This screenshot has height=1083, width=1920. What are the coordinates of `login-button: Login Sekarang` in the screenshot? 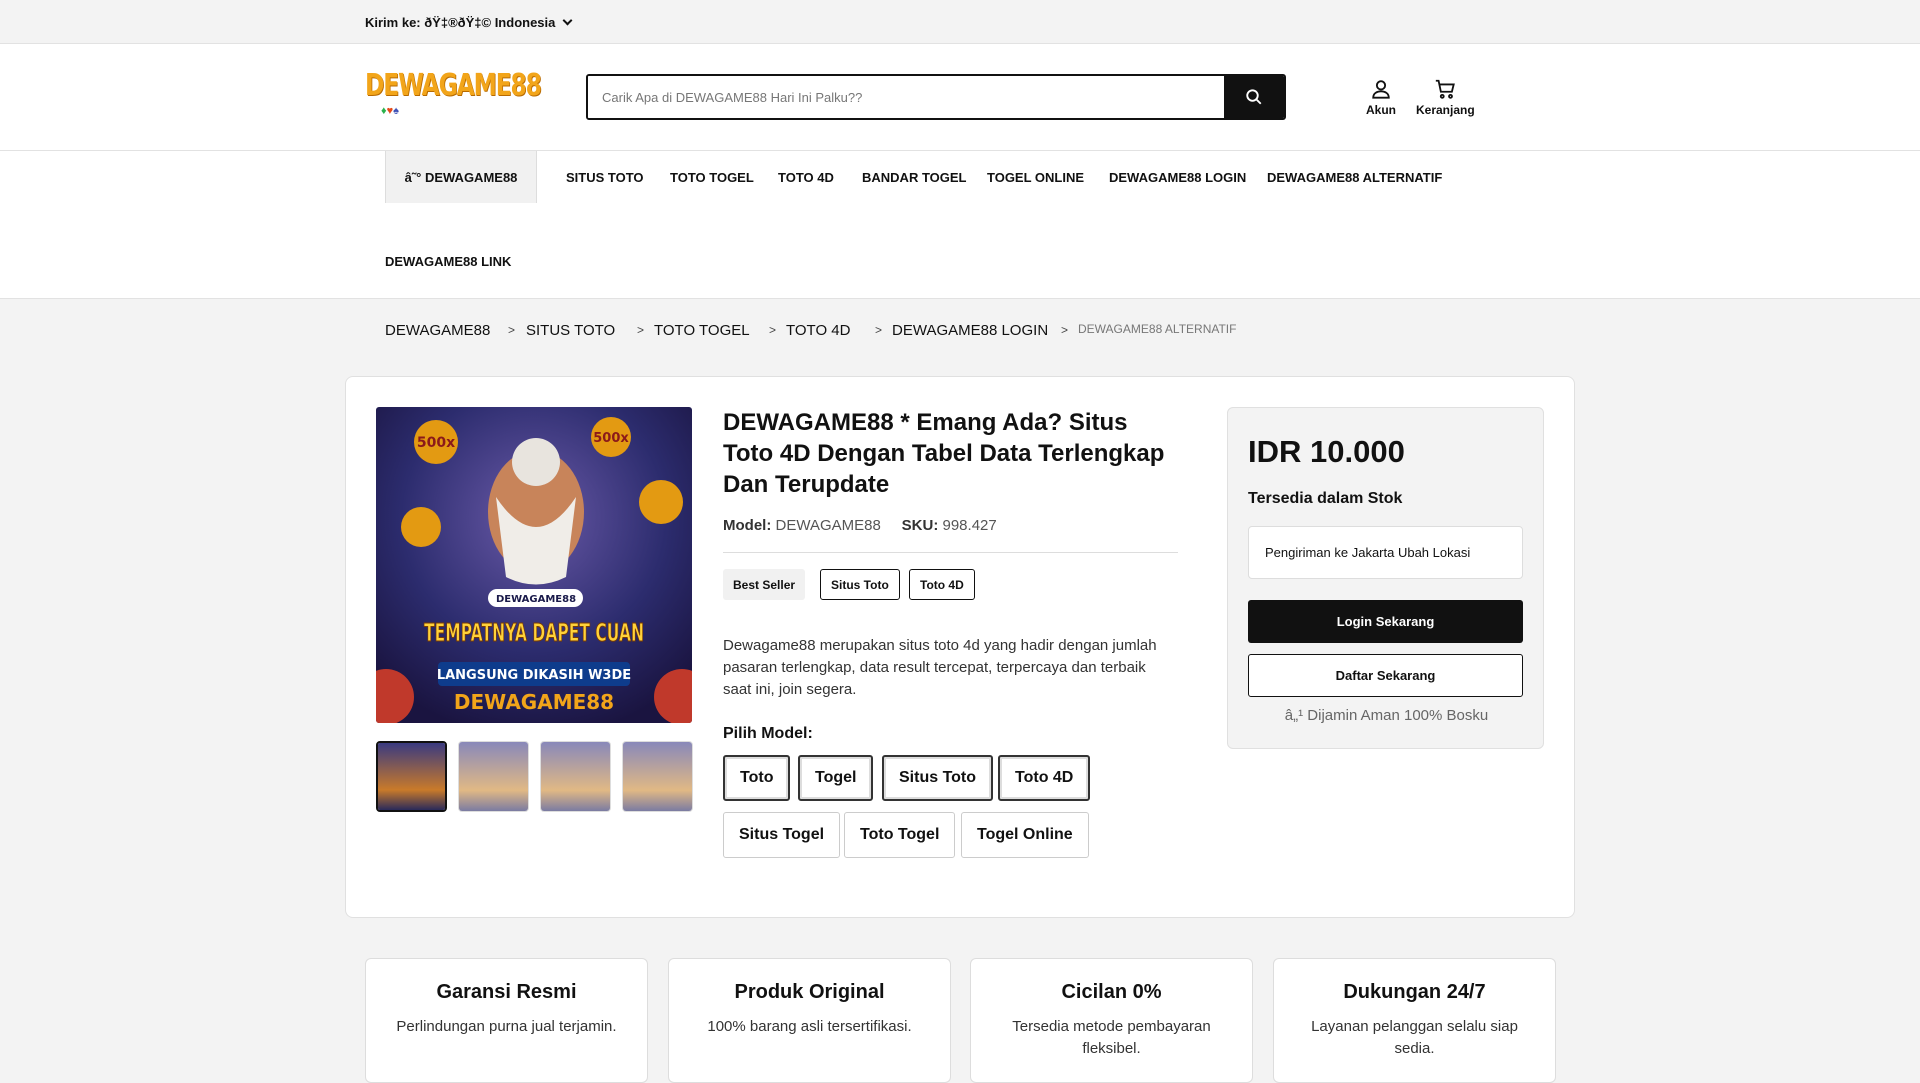 It's located at (1385, 621).